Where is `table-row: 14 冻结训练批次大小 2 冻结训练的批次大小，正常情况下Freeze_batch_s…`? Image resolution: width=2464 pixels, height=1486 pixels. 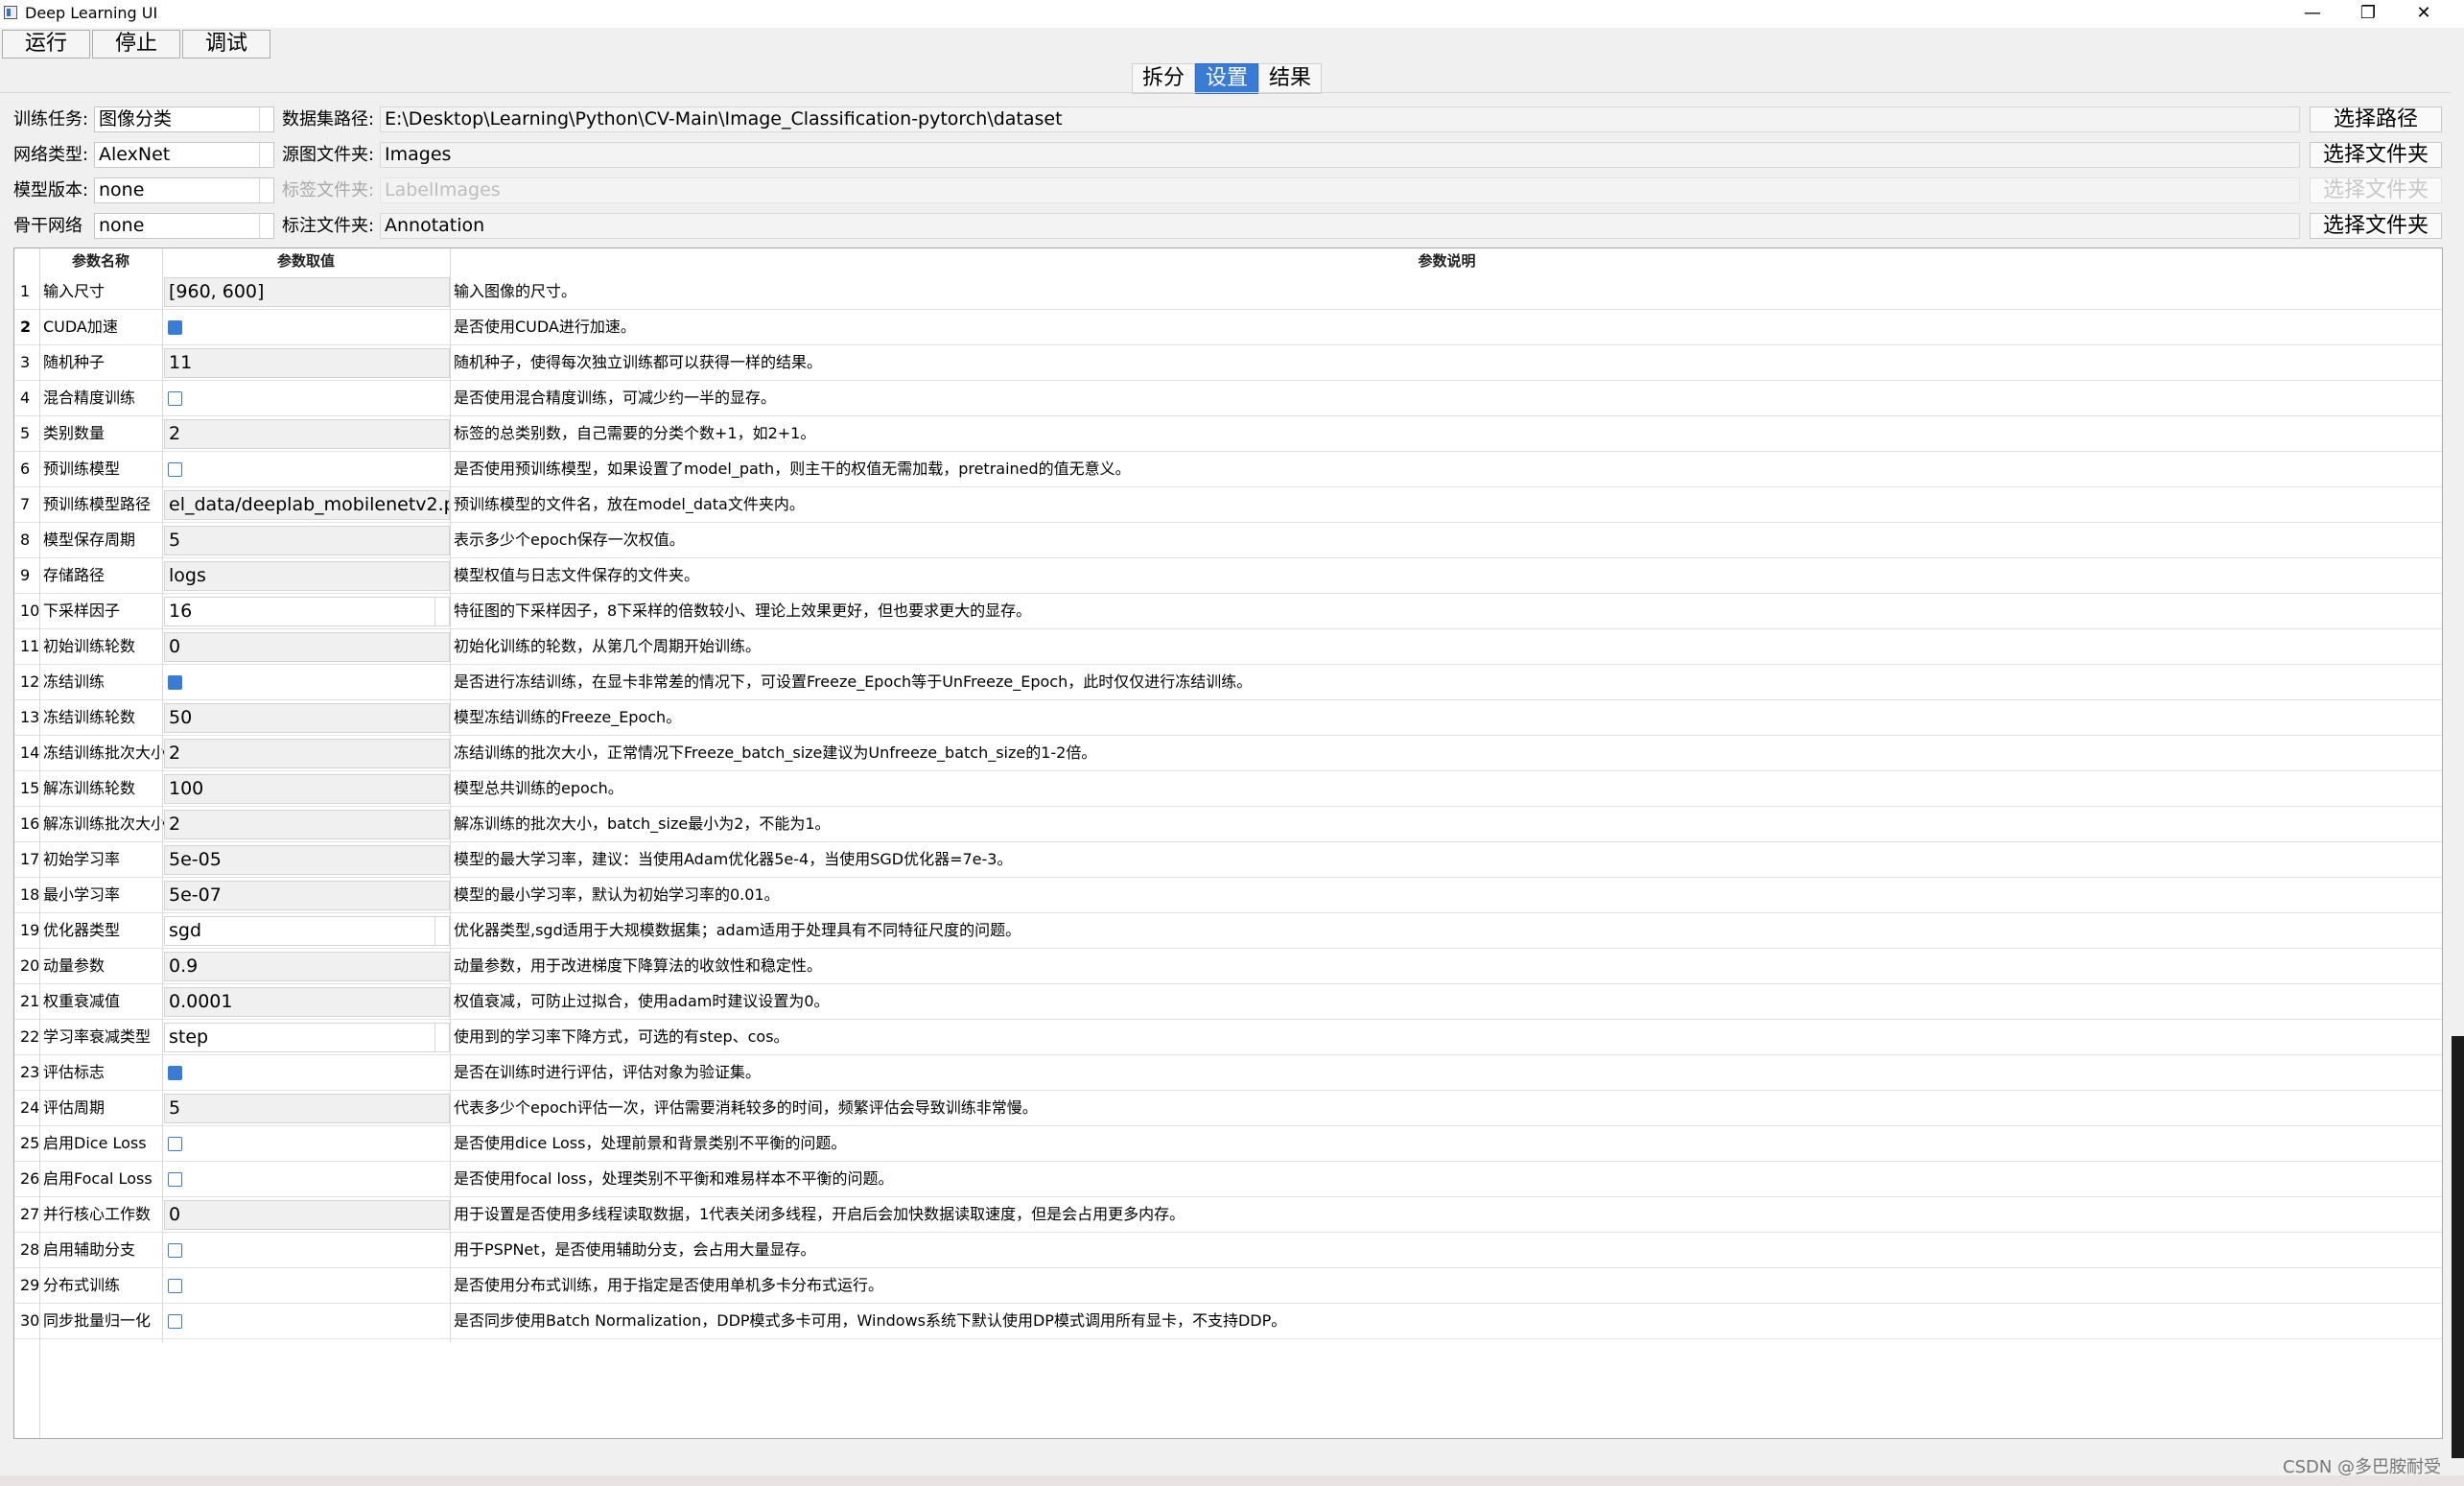 table-row: 14 冻结训练批次大小 2 冻结训练的批次大小，正常情况下Freeze_batch_s… is located at coordinates (1228, 754).